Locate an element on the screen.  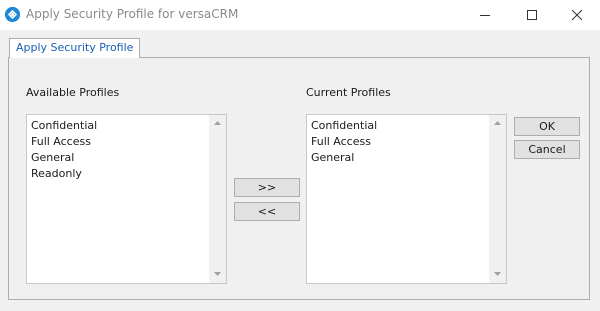
versacrm-logo-icon is located at coordinates (12, 14).